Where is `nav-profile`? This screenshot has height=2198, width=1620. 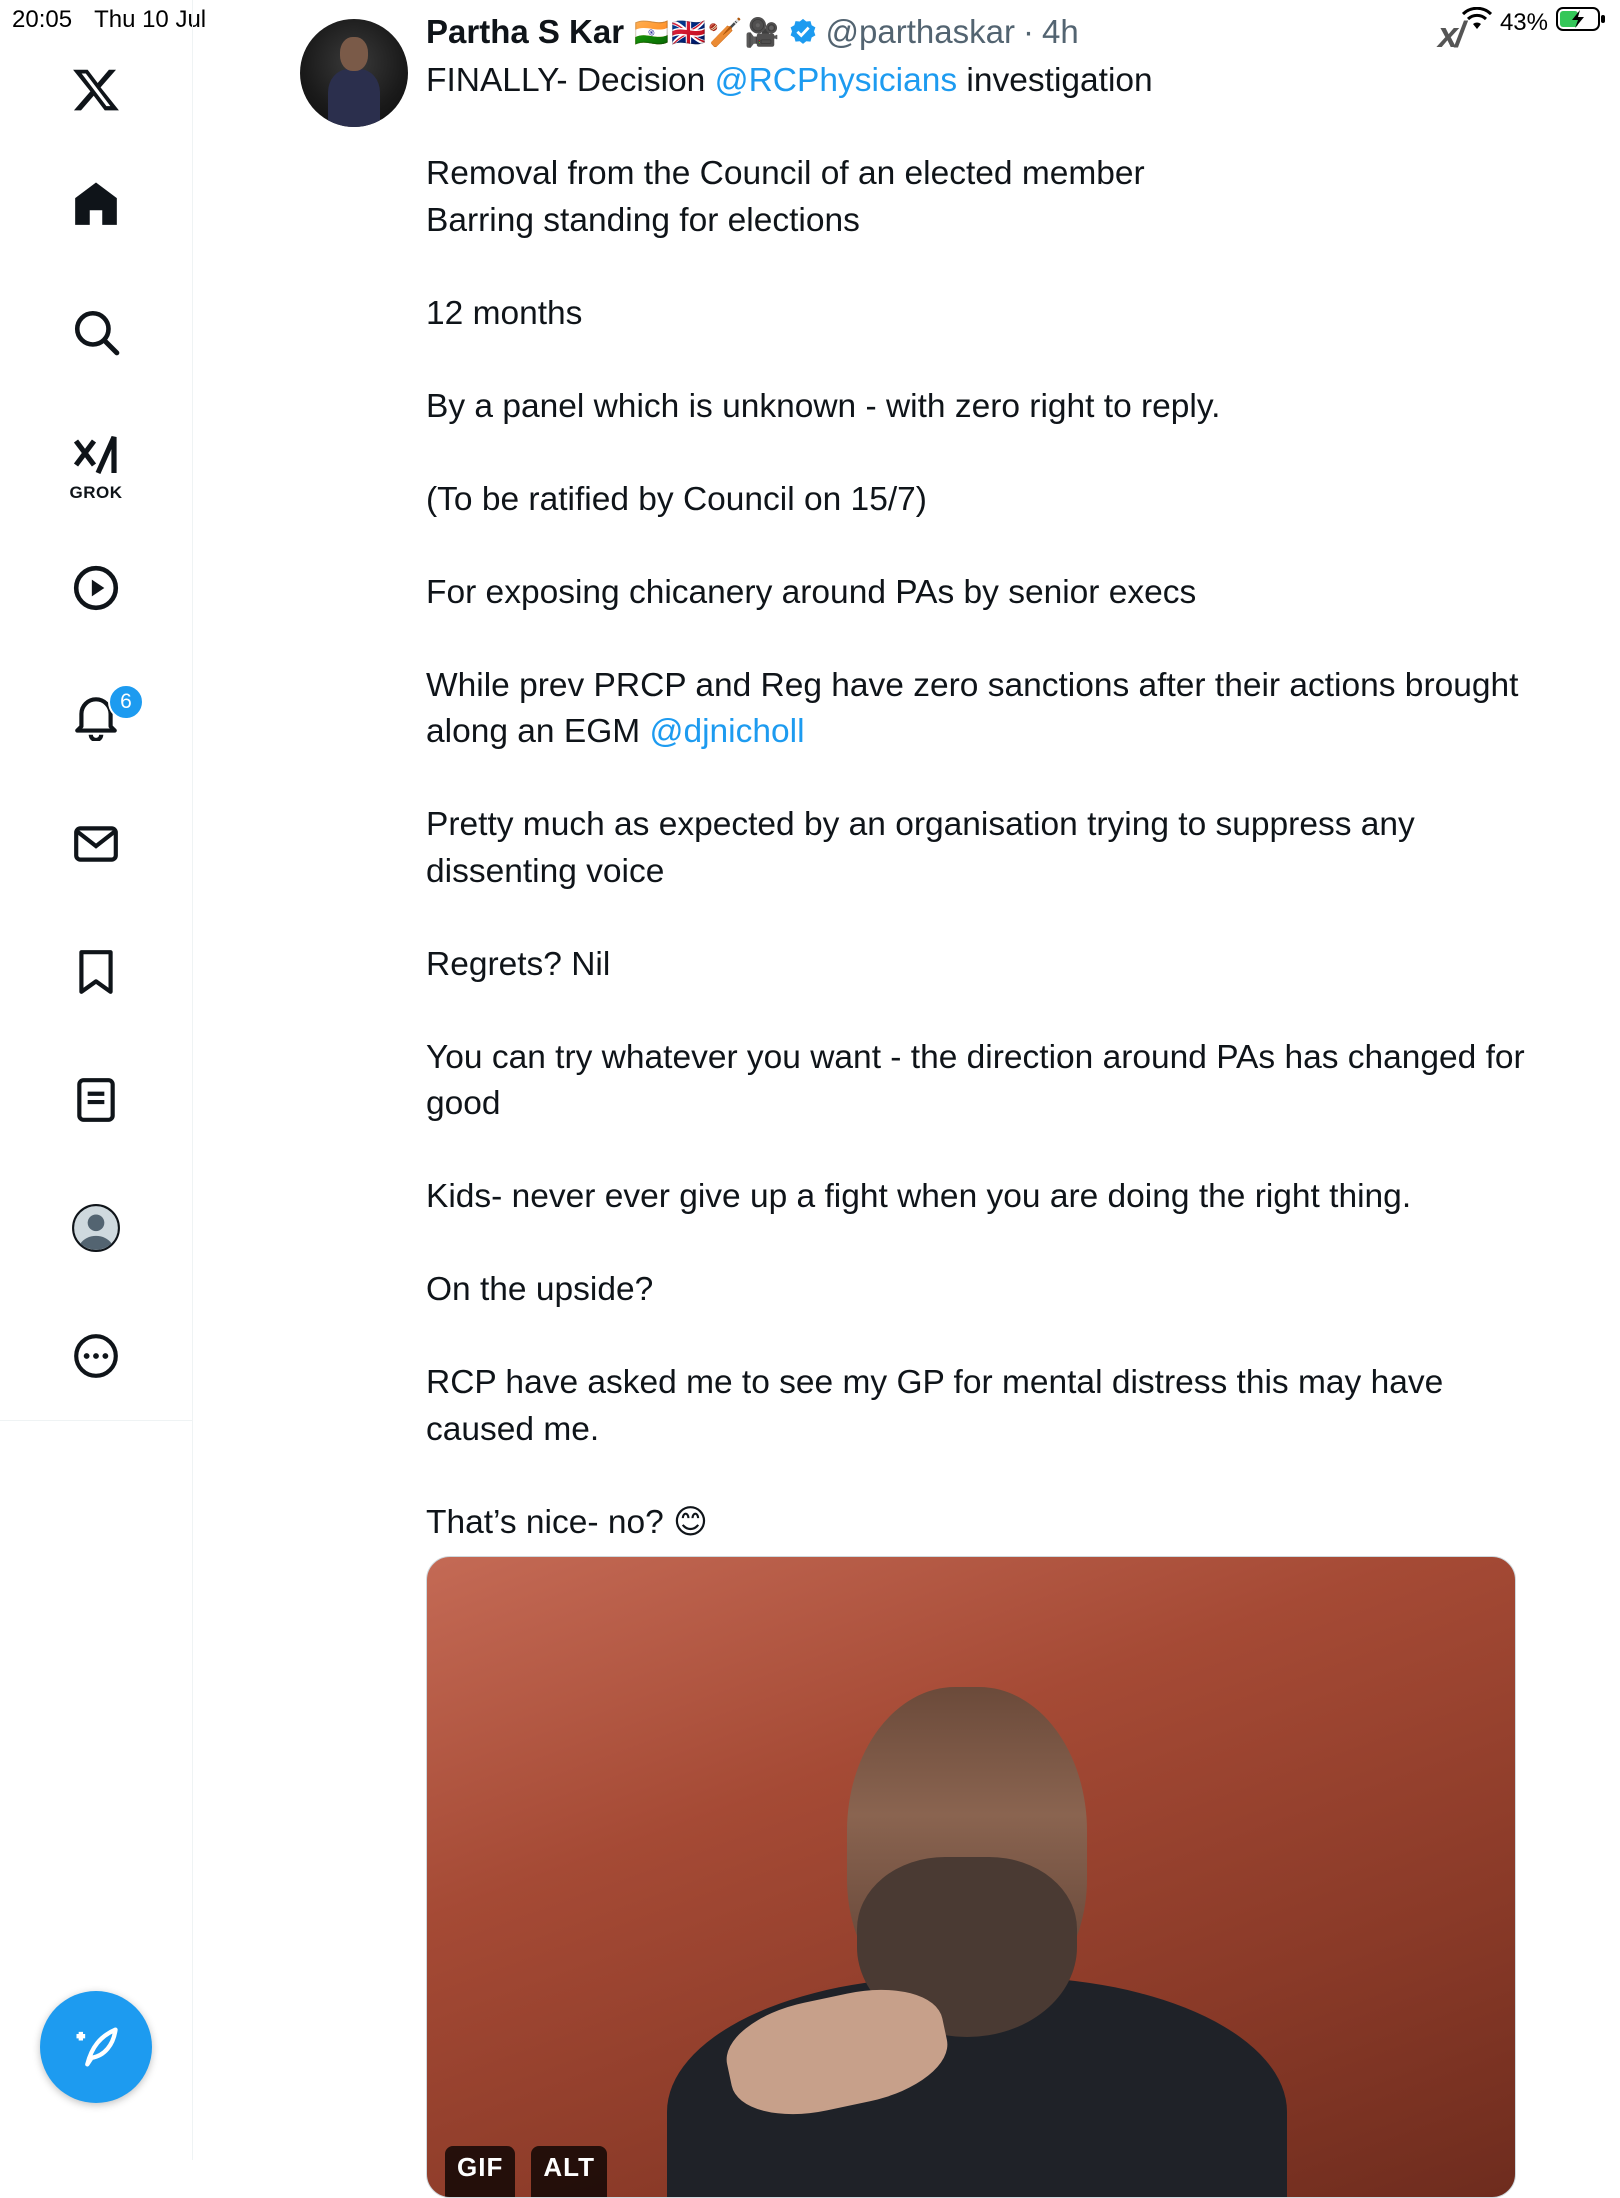 nav-profile is located at coordinates (96, 1228).